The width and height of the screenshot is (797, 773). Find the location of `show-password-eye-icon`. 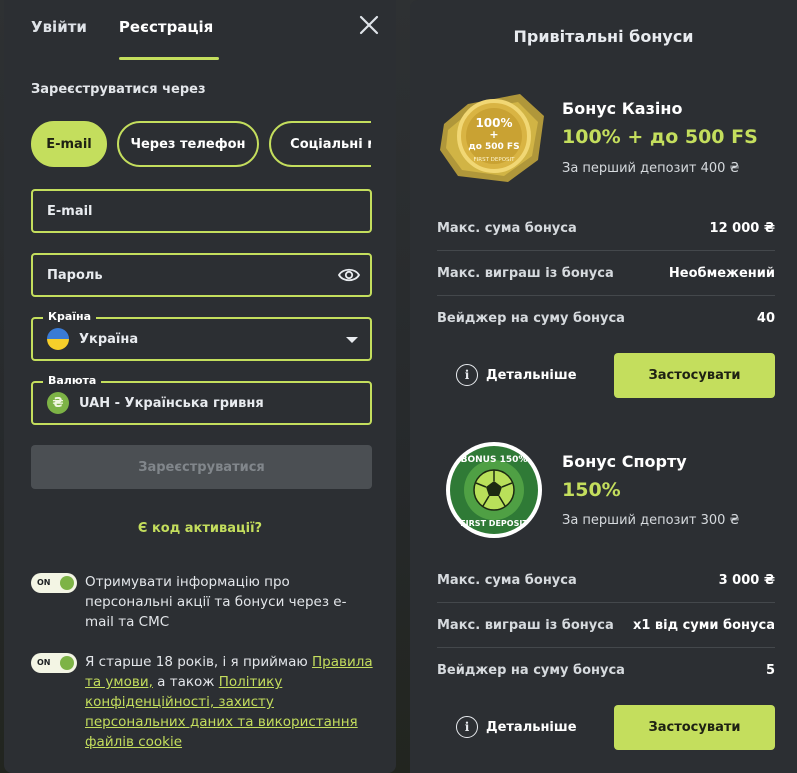

show-password-eye-icon is located at coordinates (349, 275).